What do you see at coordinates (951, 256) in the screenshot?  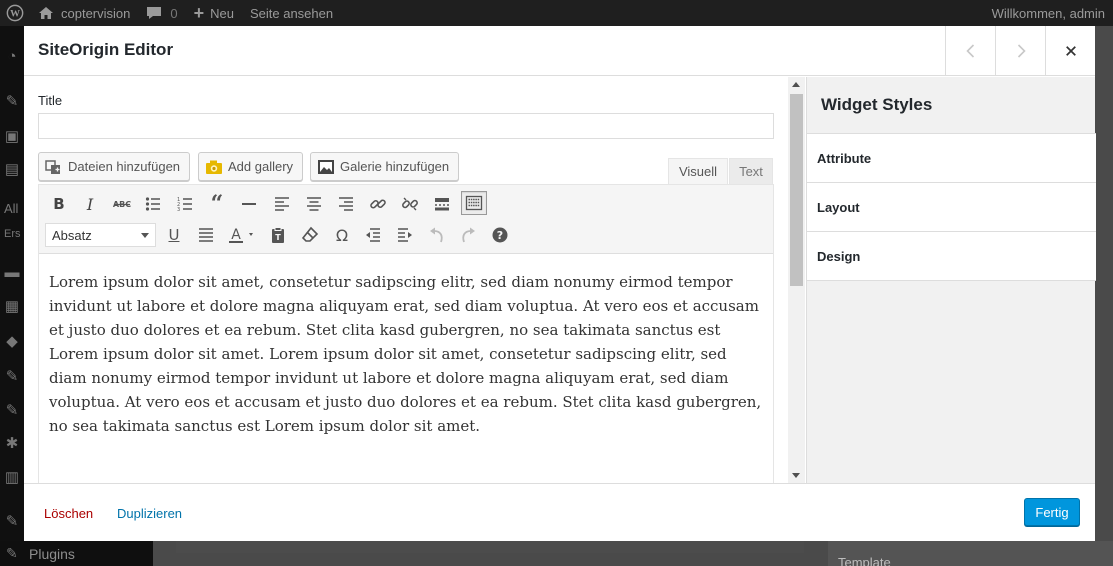 I see `section-design: Design` at bounding box center [951, 256].